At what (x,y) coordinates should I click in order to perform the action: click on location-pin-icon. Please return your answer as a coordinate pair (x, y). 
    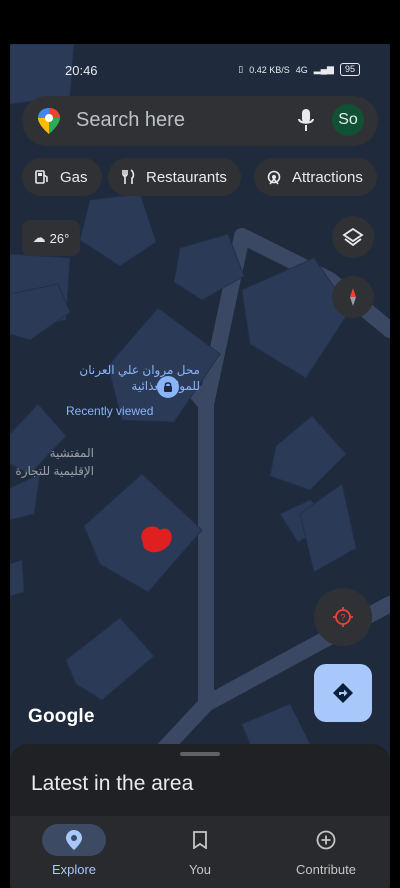
    Looking at the image, I should click on (74, 840).